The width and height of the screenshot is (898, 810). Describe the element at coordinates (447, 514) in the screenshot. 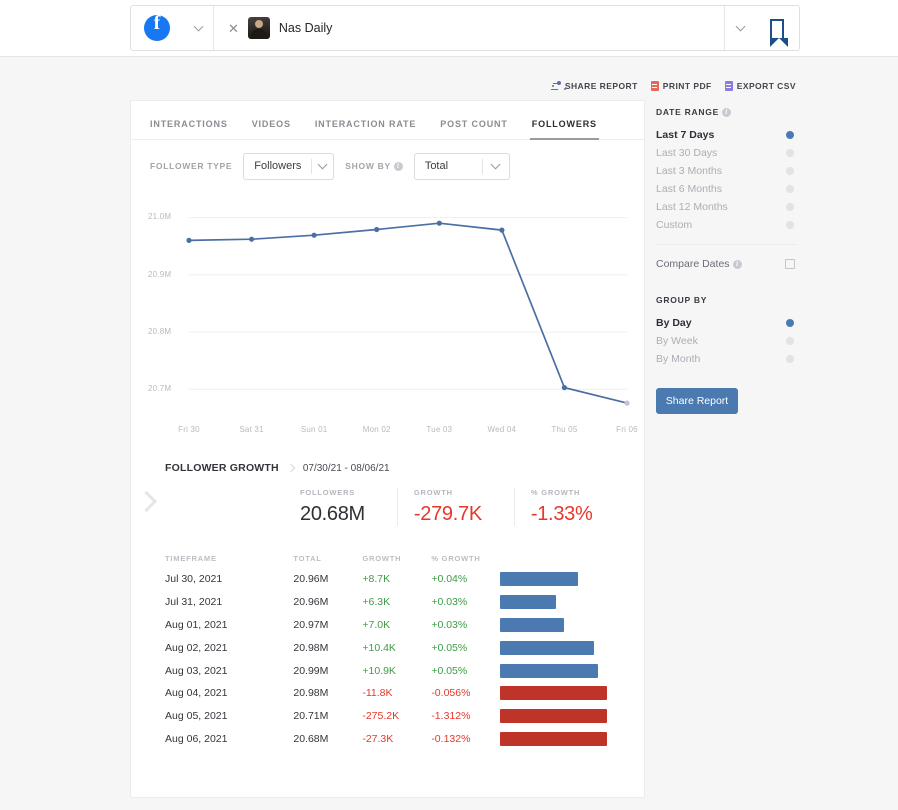

I see `summary-value: -279.7K` at that location.